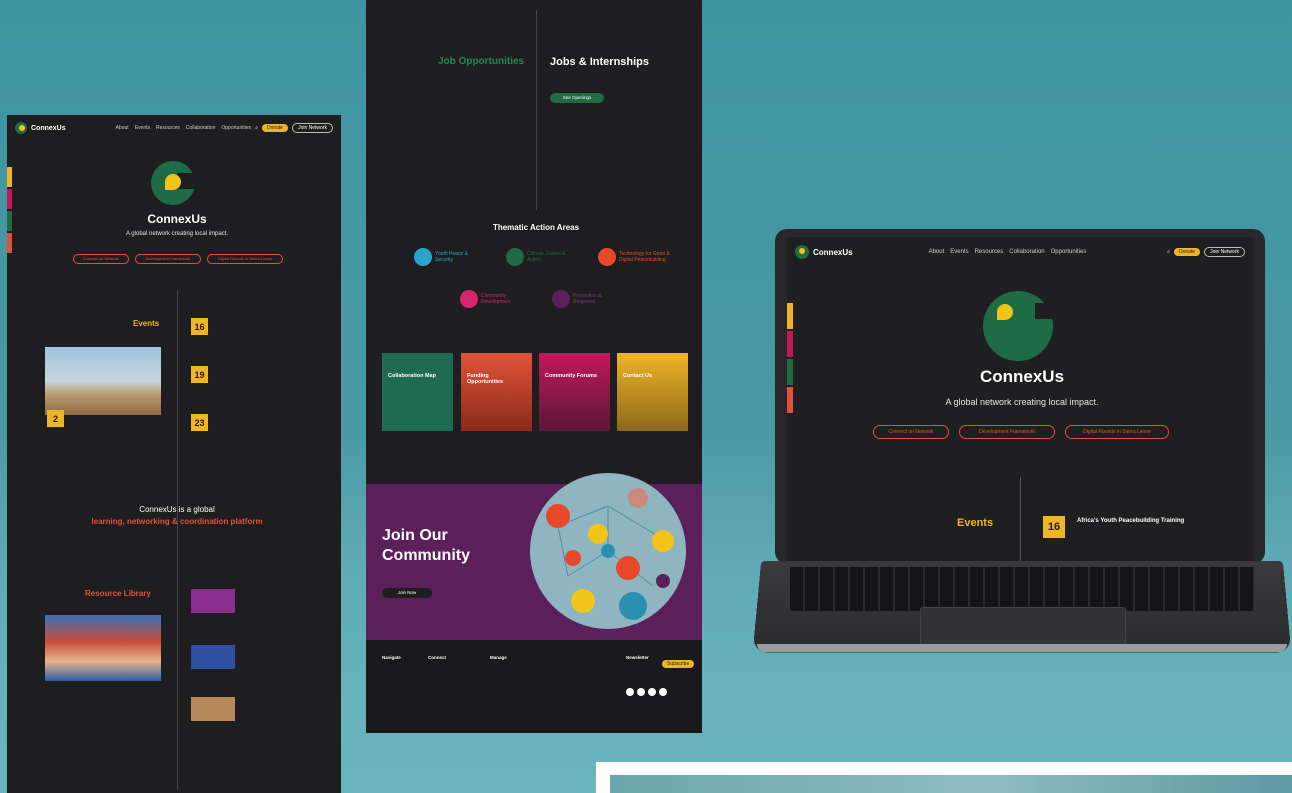 The image size is (1292, 793). Describe the element at coordinates (177, 234) in the screenshot. I see `hero-tagline: A global network creating local impact.` at that location.